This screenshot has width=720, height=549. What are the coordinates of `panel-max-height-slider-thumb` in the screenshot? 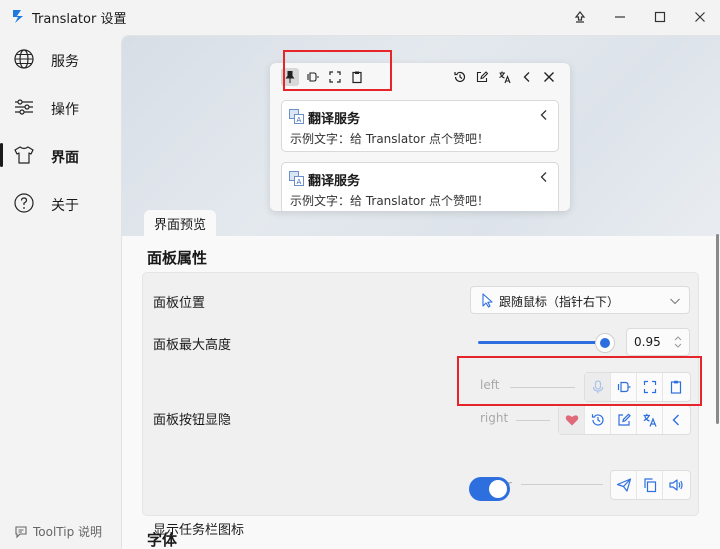 It's located at (605, 343).